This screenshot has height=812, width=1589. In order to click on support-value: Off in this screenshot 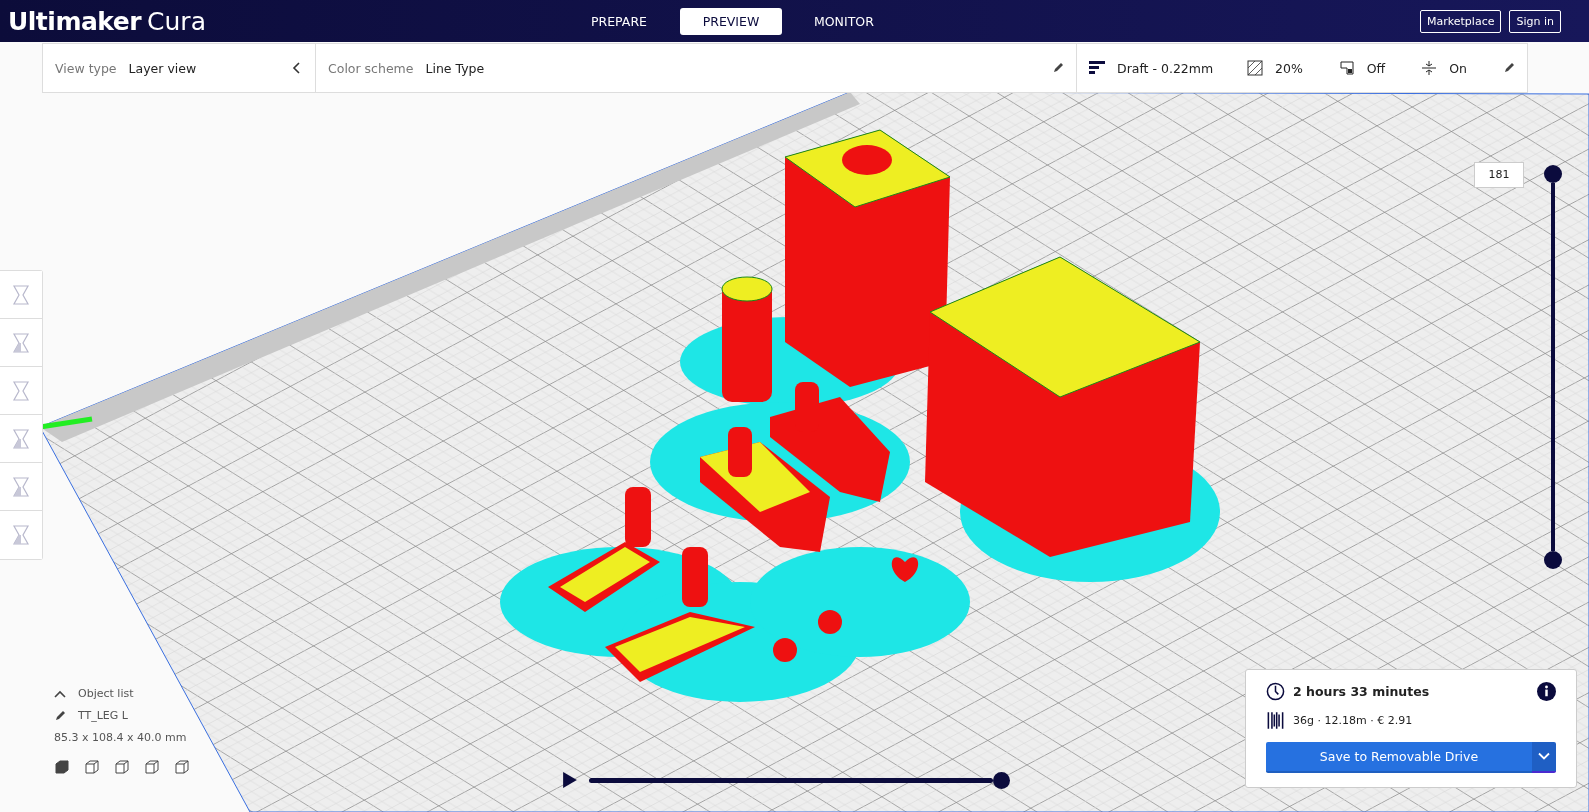, I will do `click(1376, 68)`.